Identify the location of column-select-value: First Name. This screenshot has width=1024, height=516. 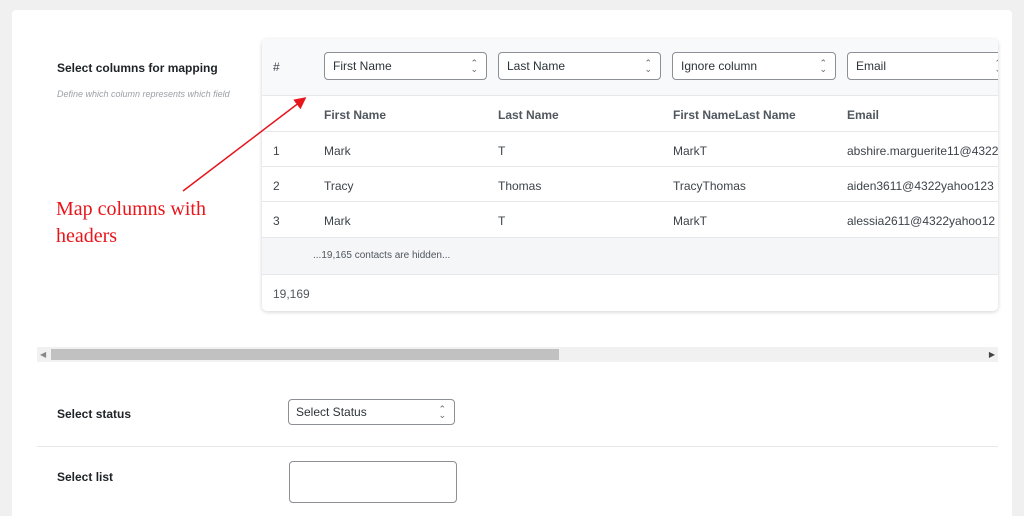
(362, 66).